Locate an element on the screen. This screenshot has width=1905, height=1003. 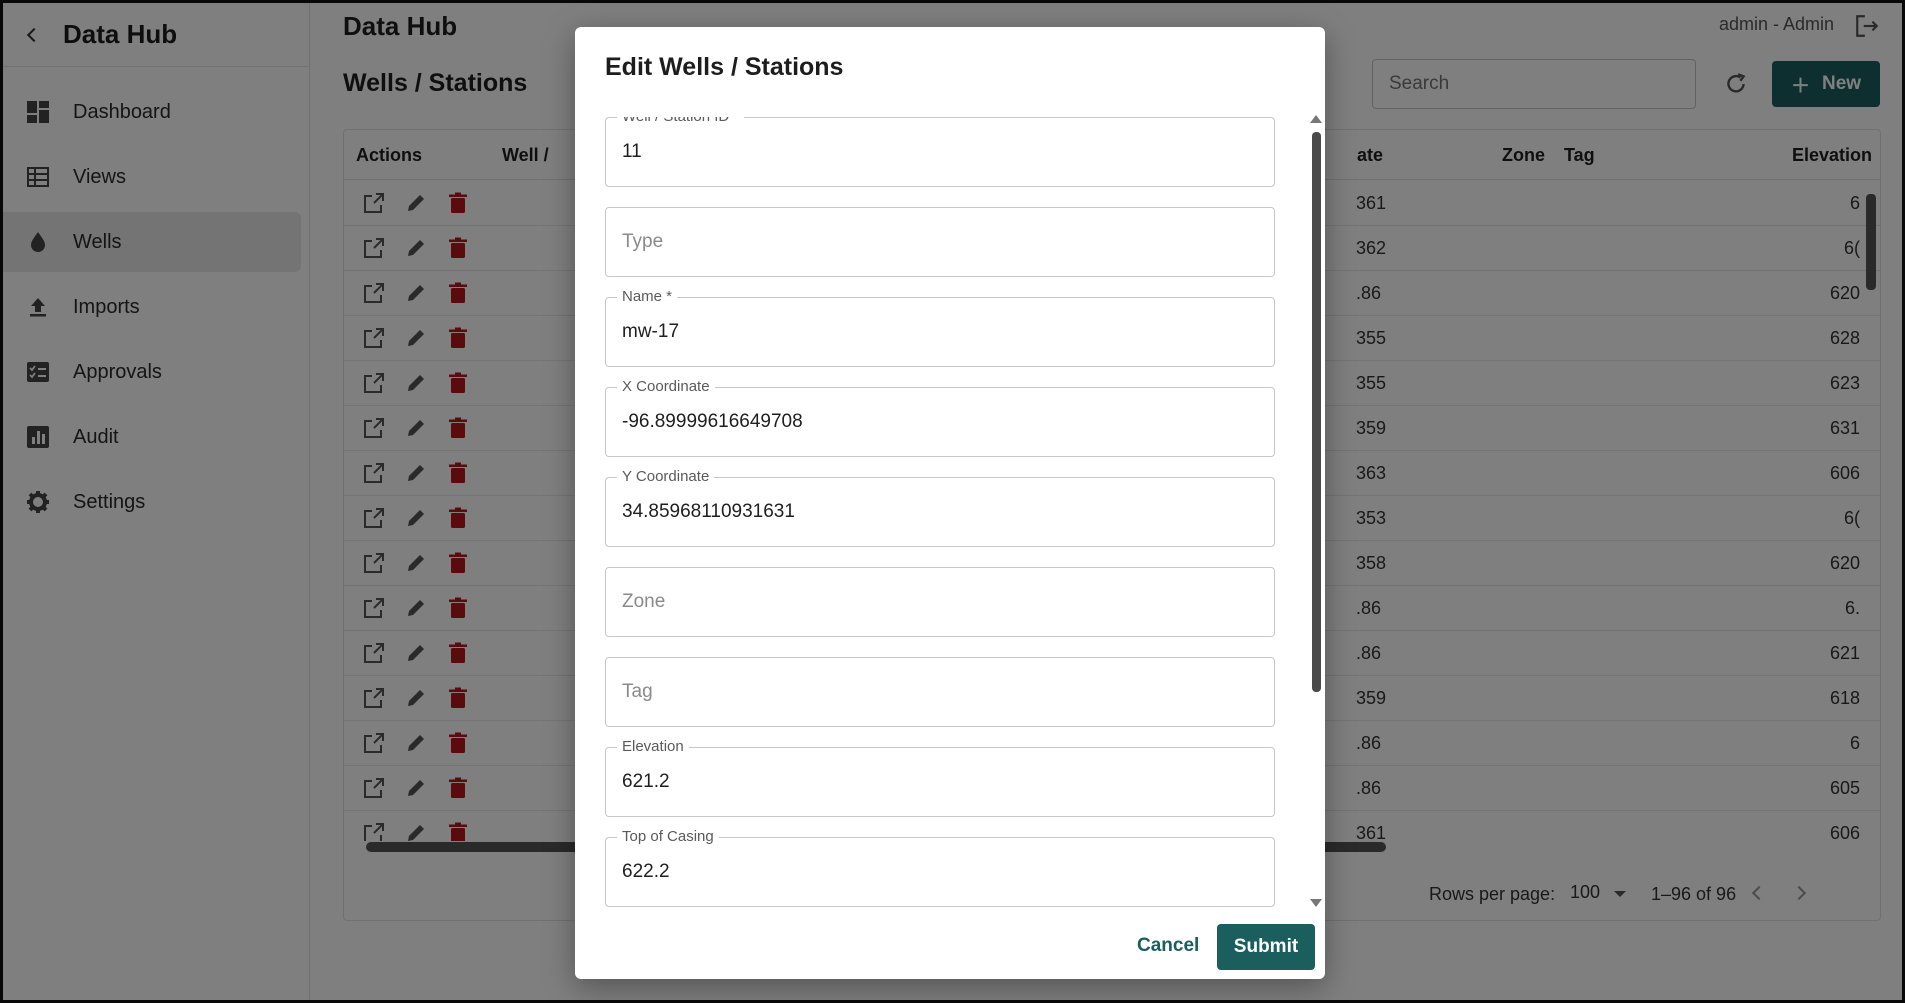
zone-field: Zone is located at coordinates (940, 602).